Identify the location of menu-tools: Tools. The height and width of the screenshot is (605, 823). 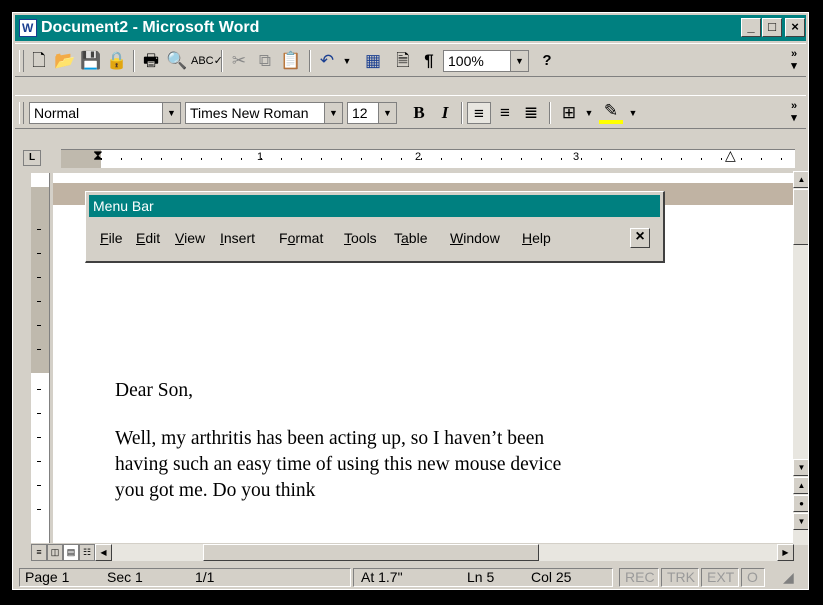
(360, 238).